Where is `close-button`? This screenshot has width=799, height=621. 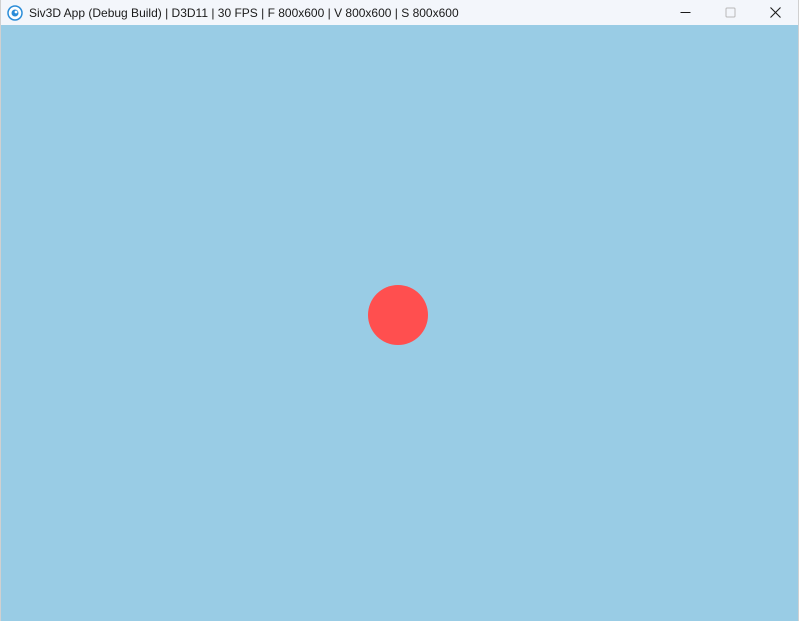
close-button is located at coordinates (775, 12).